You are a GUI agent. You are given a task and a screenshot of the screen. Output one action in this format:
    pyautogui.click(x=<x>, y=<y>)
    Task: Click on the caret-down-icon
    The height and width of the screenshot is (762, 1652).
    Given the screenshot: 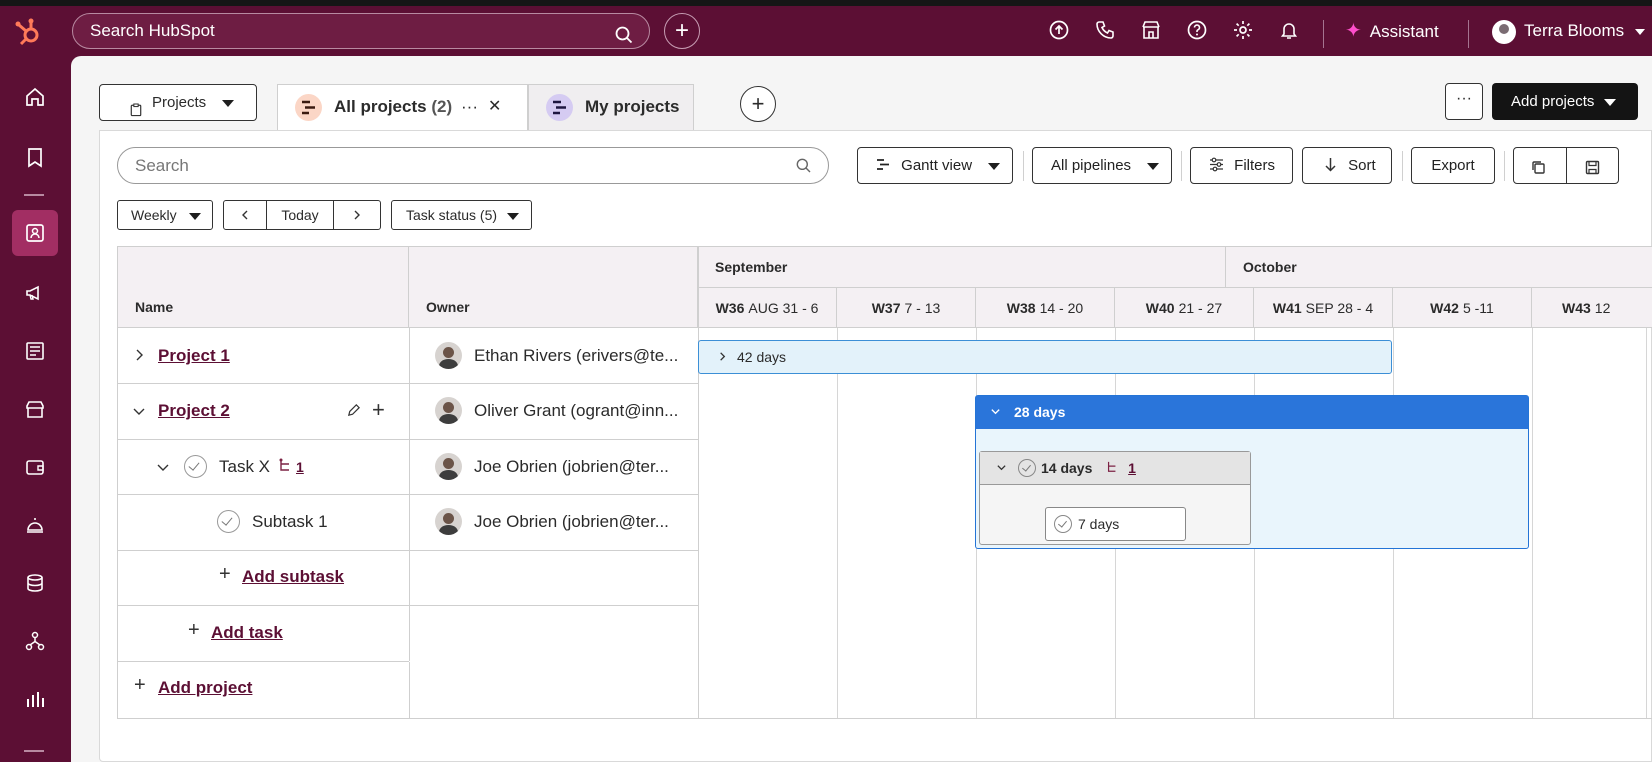 What is the action you would take?
    pyautogui.click(x=194, y=216)
    